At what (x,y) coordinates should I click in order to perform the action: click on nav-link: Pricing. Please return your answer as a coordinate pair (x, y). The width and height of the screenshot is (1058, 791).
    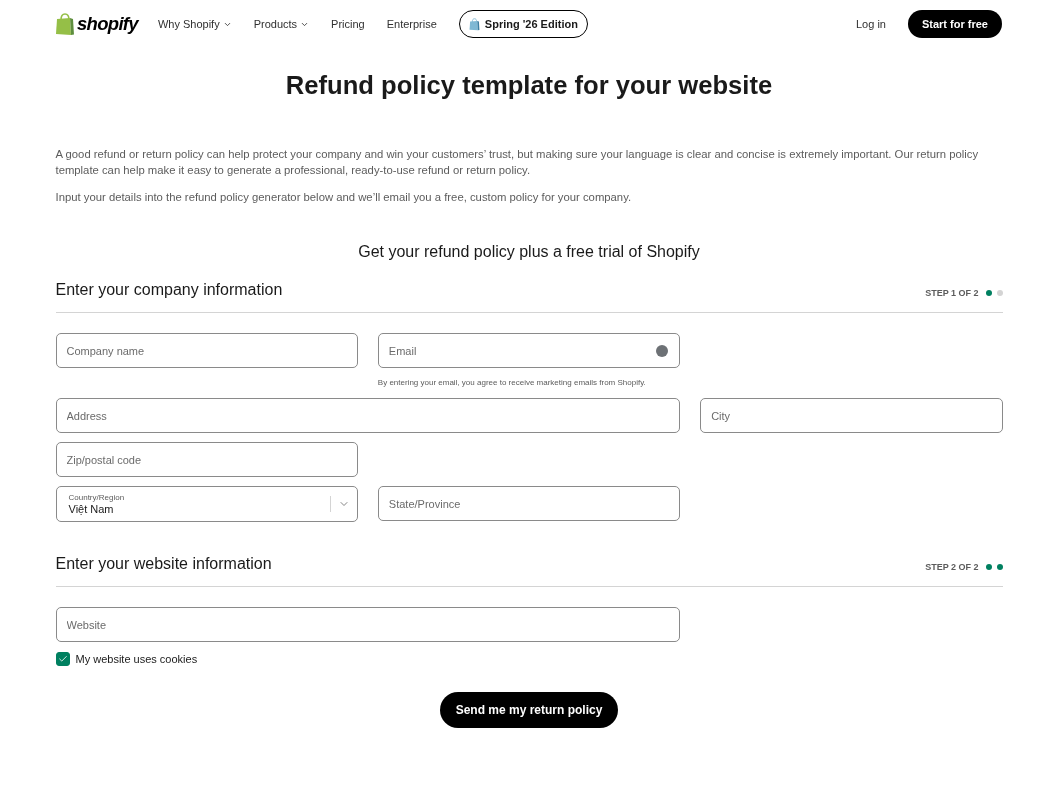
    Looking at the image, I should click on (348, 24).